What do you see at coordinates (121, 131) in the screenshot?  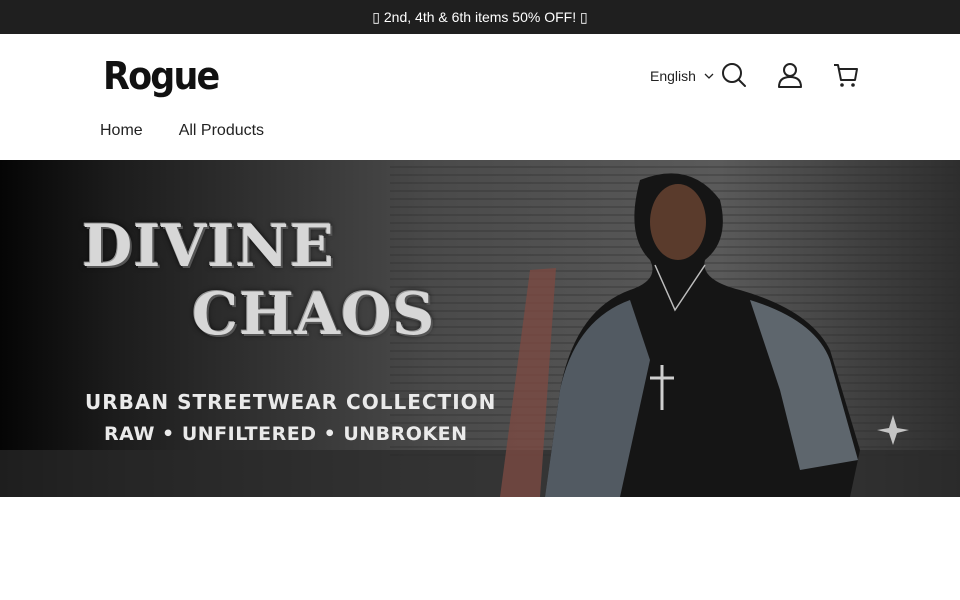 I see `nav-item-home: Home` at bounding box center [121, 131].